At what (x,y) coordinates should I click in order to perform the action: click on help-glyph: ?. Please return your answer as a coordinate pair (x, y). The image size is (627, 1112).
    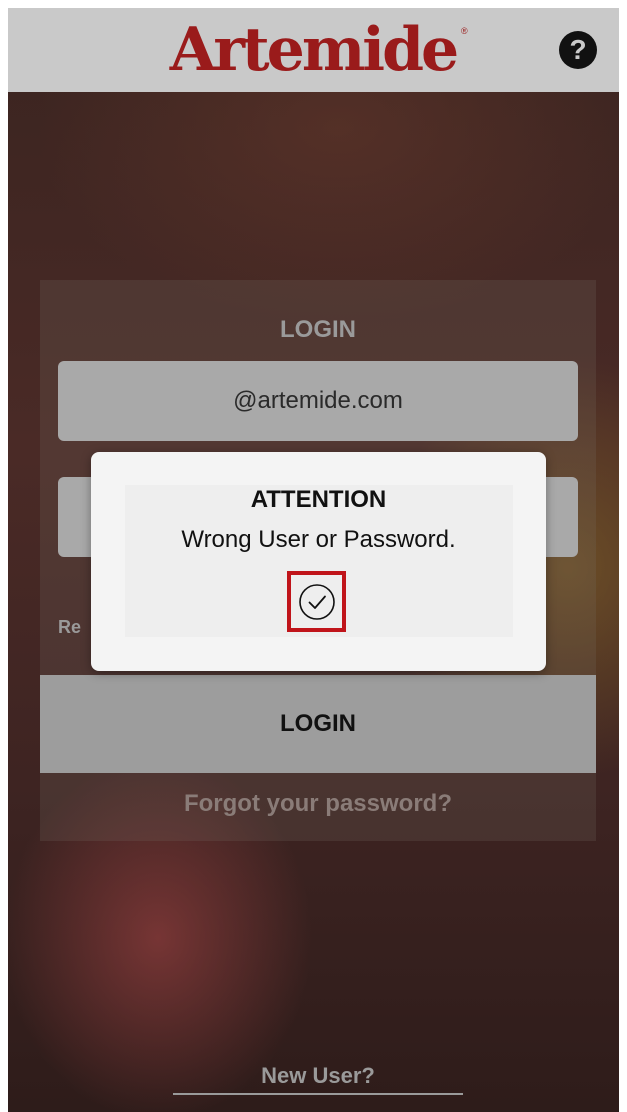
    Looking at the image, I should click on (578, 49).